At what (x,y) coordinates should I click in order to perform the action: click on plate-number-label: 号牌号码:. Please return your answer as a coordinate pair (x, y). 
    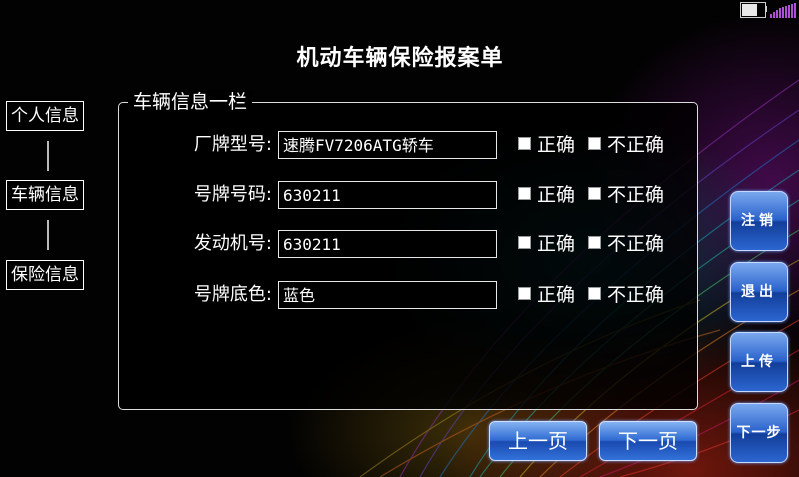
    Looking at the image, I should click on (232, 194).